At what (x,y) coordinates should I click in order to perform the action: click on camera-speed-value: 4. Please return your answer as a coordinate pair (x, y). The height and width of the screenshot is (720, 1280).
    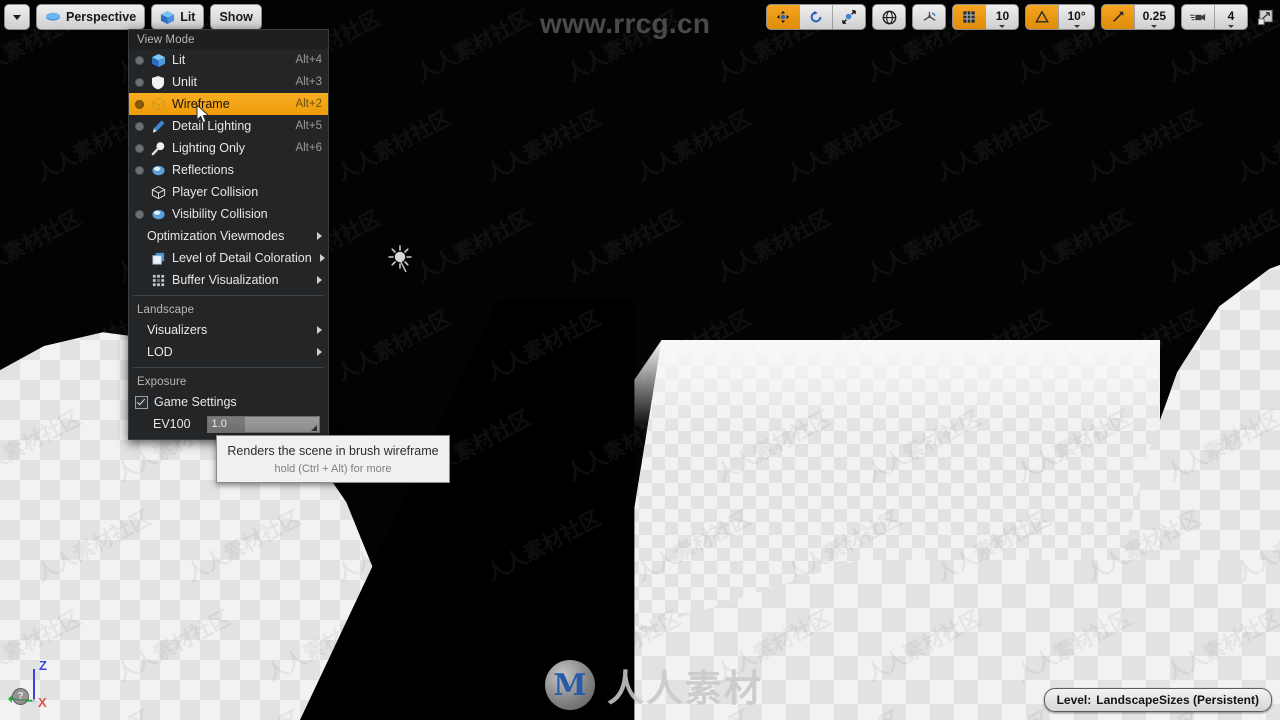
    Looking at the image, I should click on (1230, 17).